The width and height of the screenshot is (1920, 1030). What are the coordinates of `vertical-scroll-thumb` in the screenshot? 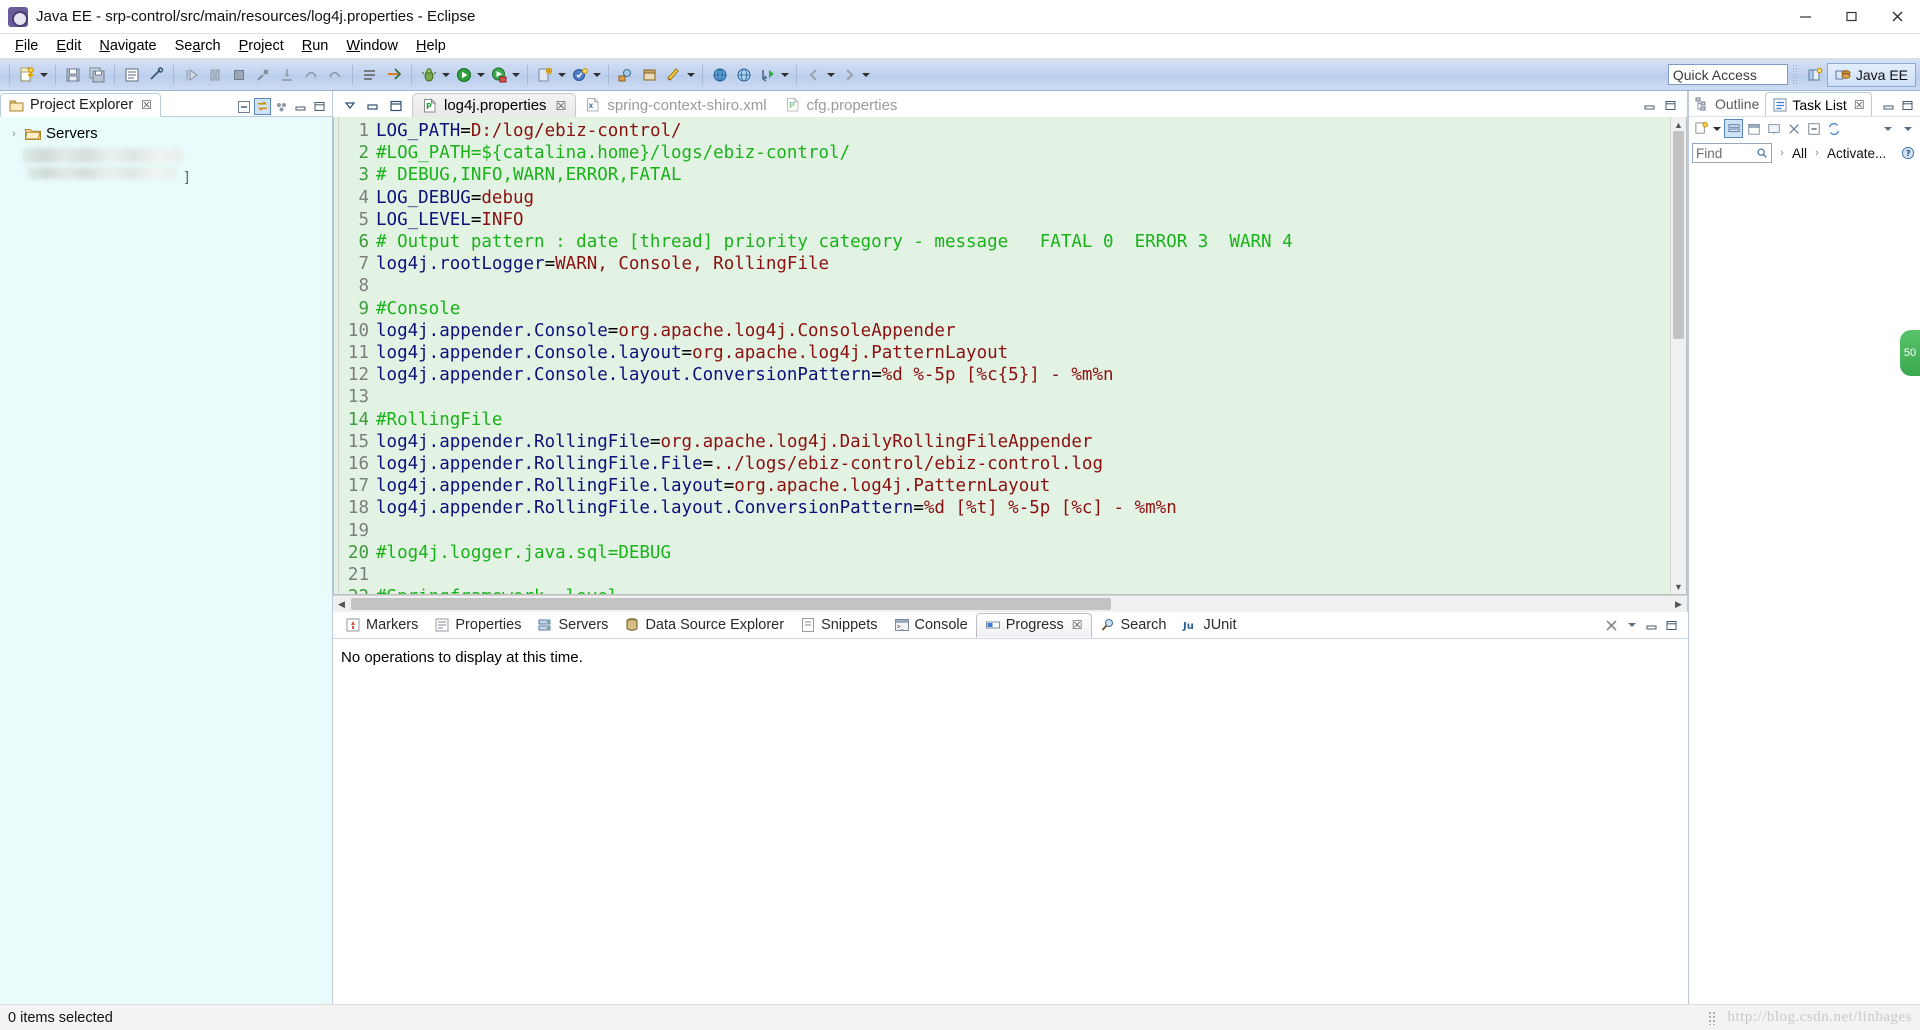 It's located at (1678, 235).